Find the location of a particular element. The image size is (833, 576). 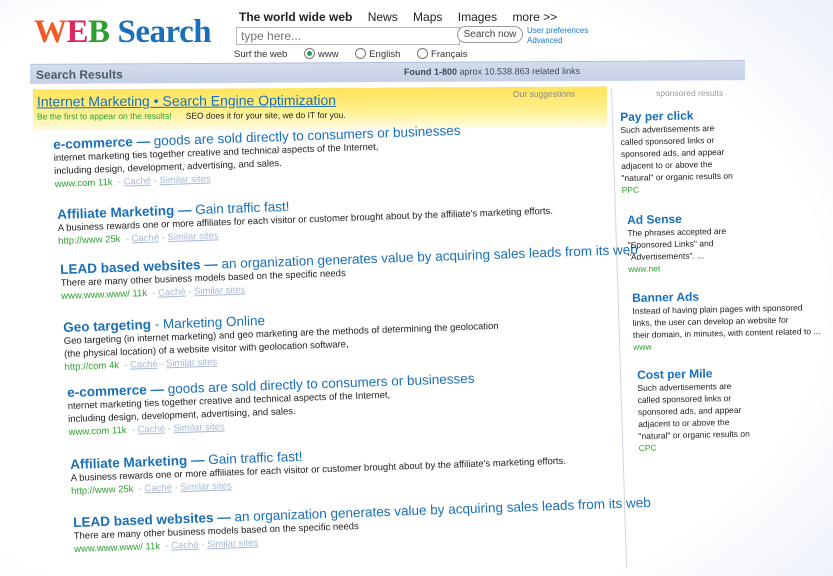

logo-letter-w: W is located at coordinates (50, 32).